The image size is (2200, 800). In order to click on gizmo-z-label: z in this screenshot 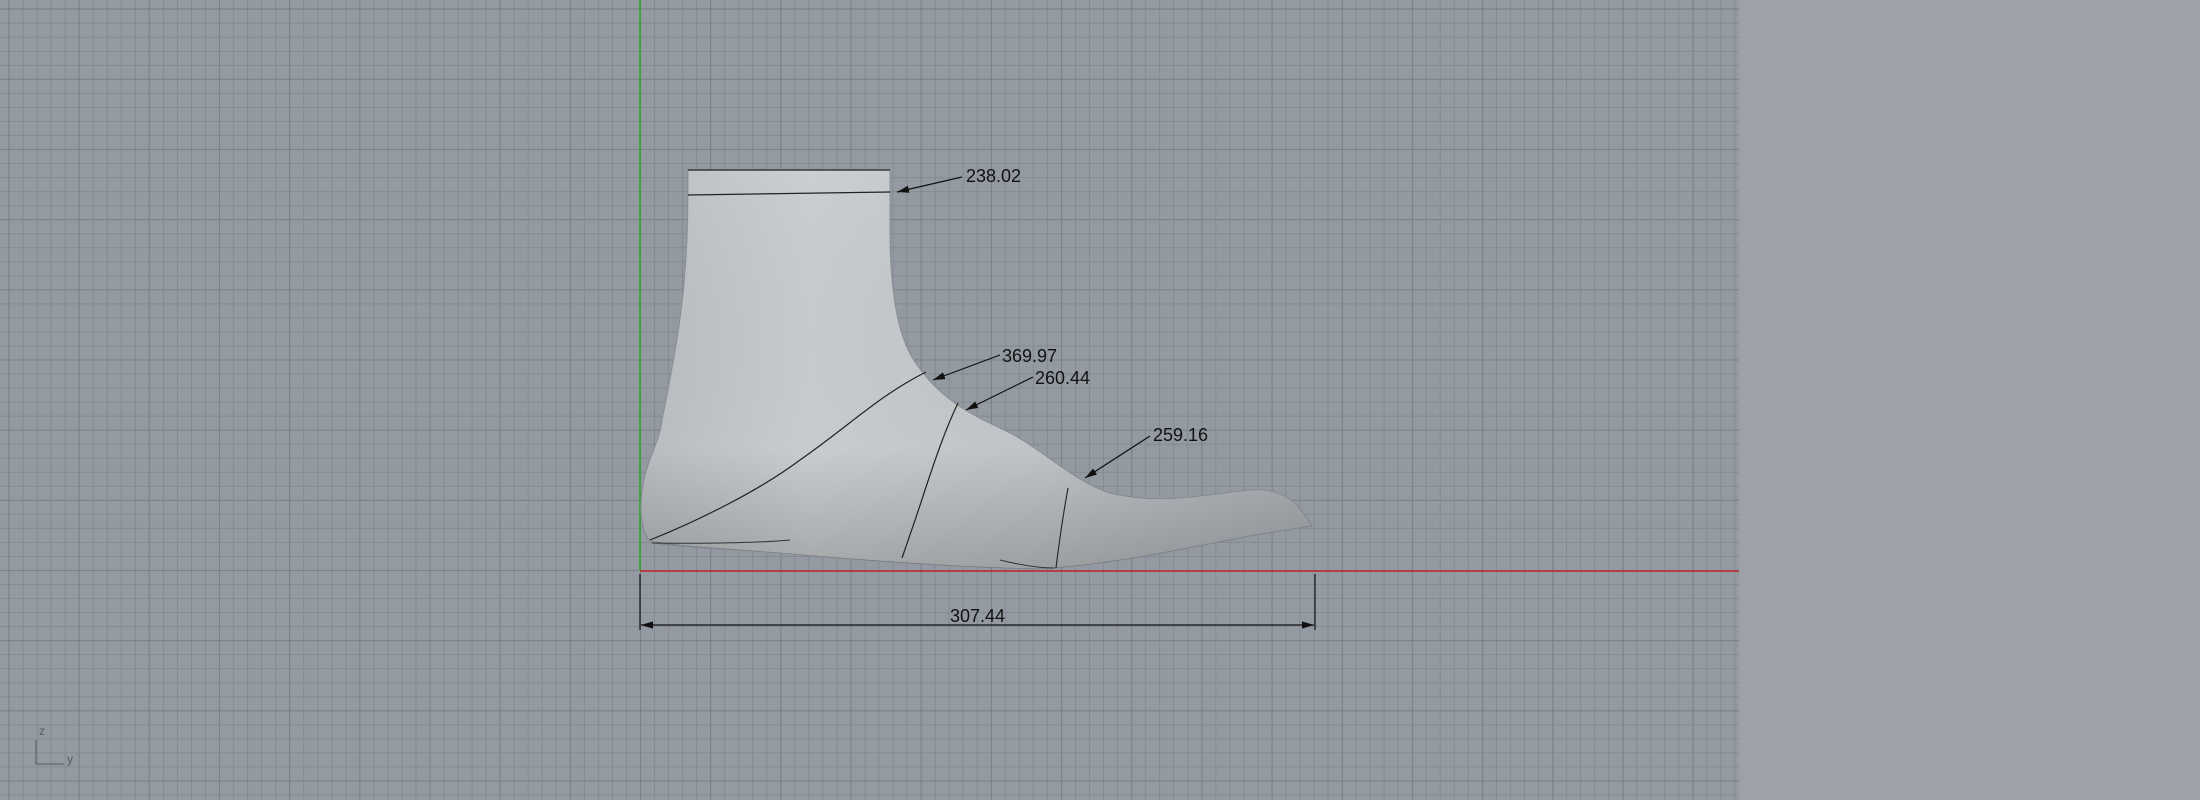, I will do `click(42, 731)`.